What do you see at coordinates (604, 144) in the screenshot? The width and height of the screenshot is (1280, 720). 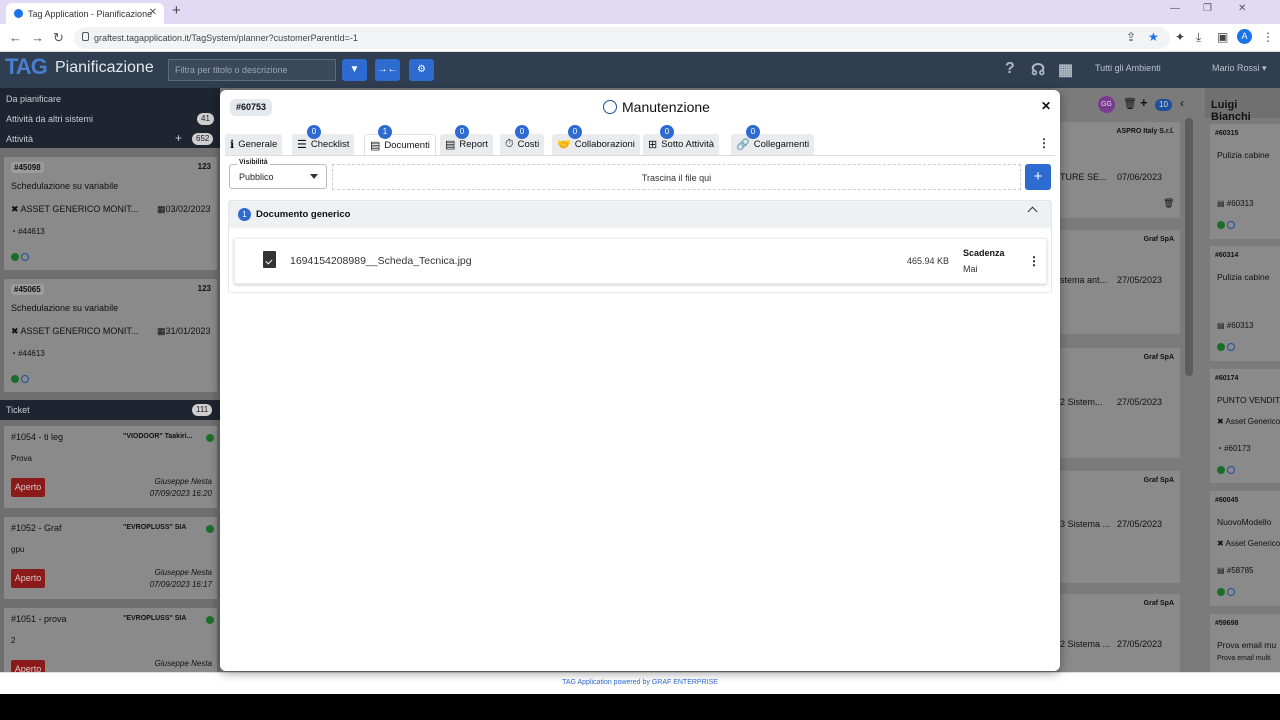 I see `tab-label: Collaborazioni` at bounding box center [604, 144].